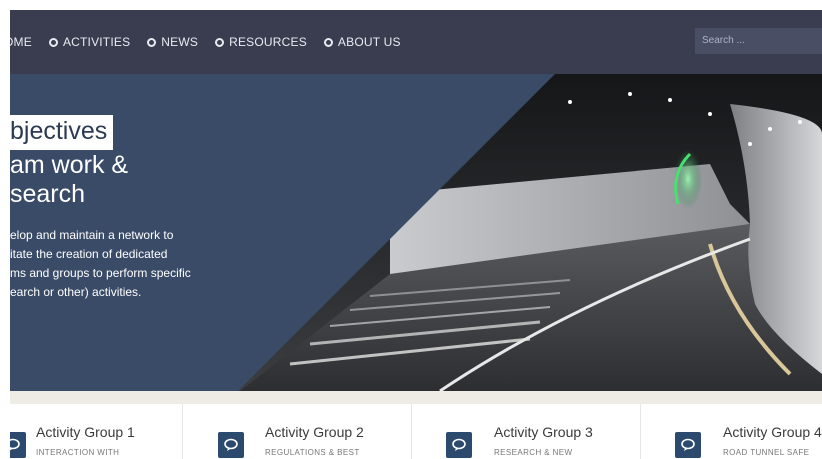 This screenshot has height=459, width=822. I want to click on hero-description-line: elop and maintain a network to, so click(92, 235).